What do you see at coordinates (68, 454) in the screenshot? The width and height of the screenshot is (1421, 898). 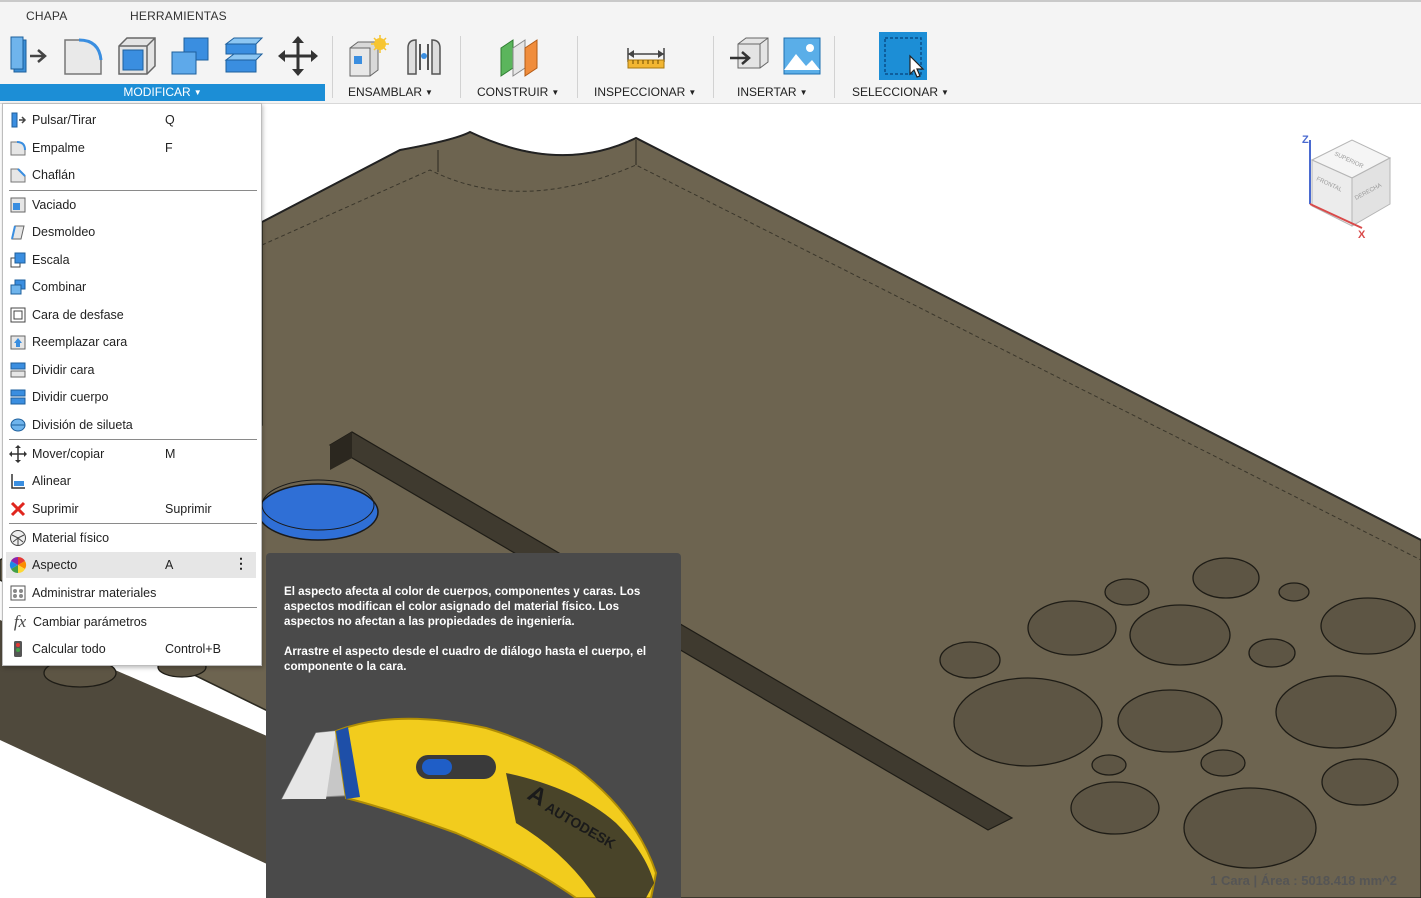 I see `menu-item-label: Mover/copiar` at bounding box center [68, 454].